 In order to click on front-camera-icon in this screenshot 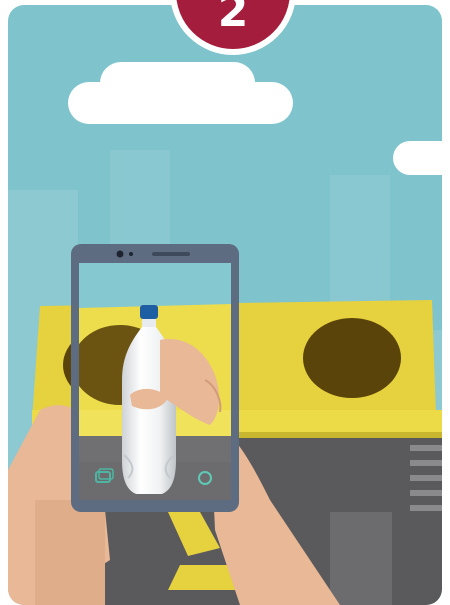, I will do `click(120, 254)`.